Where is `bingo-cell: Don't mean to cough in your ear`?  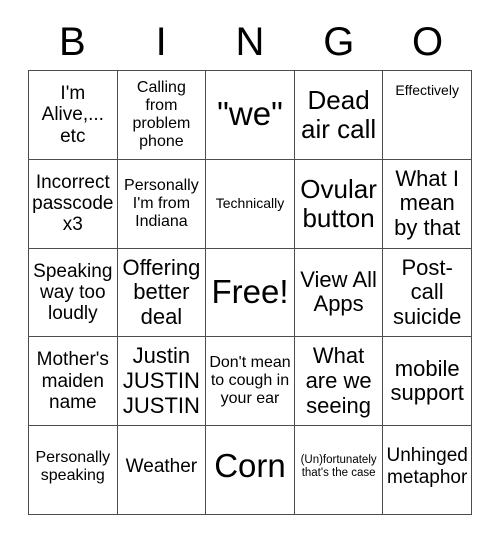 bingo-cell: Don't mean to cough in your ear is located at coordinates (250, 382).